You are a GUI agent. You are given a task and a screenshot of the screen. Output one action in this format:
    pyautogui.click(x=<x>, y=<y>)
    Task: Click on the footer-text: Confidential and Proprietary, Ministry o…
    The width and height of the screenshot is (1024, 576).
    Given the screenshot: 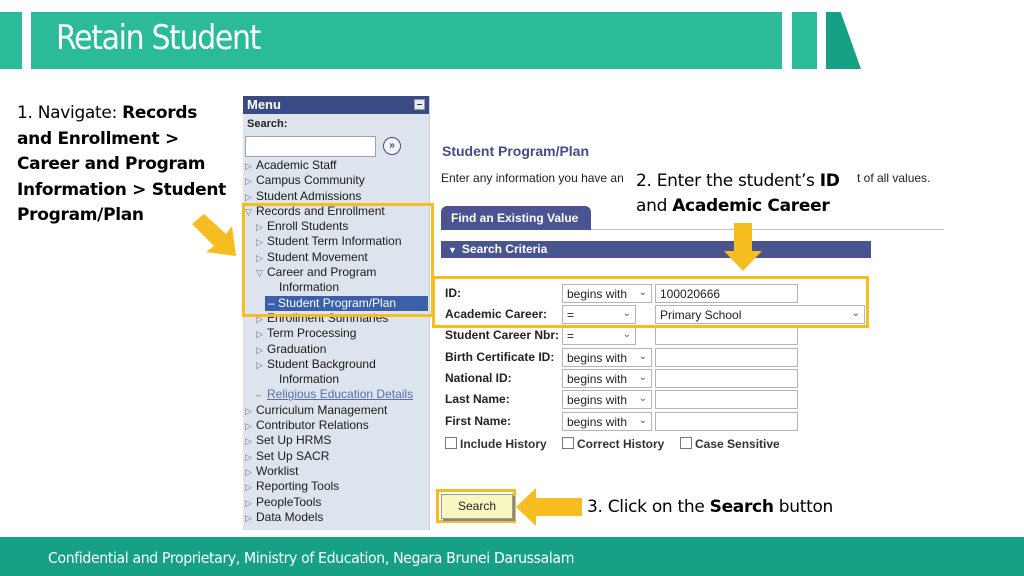 What is the action you would take?
    pyautogui.click(x=311, y=558)
    